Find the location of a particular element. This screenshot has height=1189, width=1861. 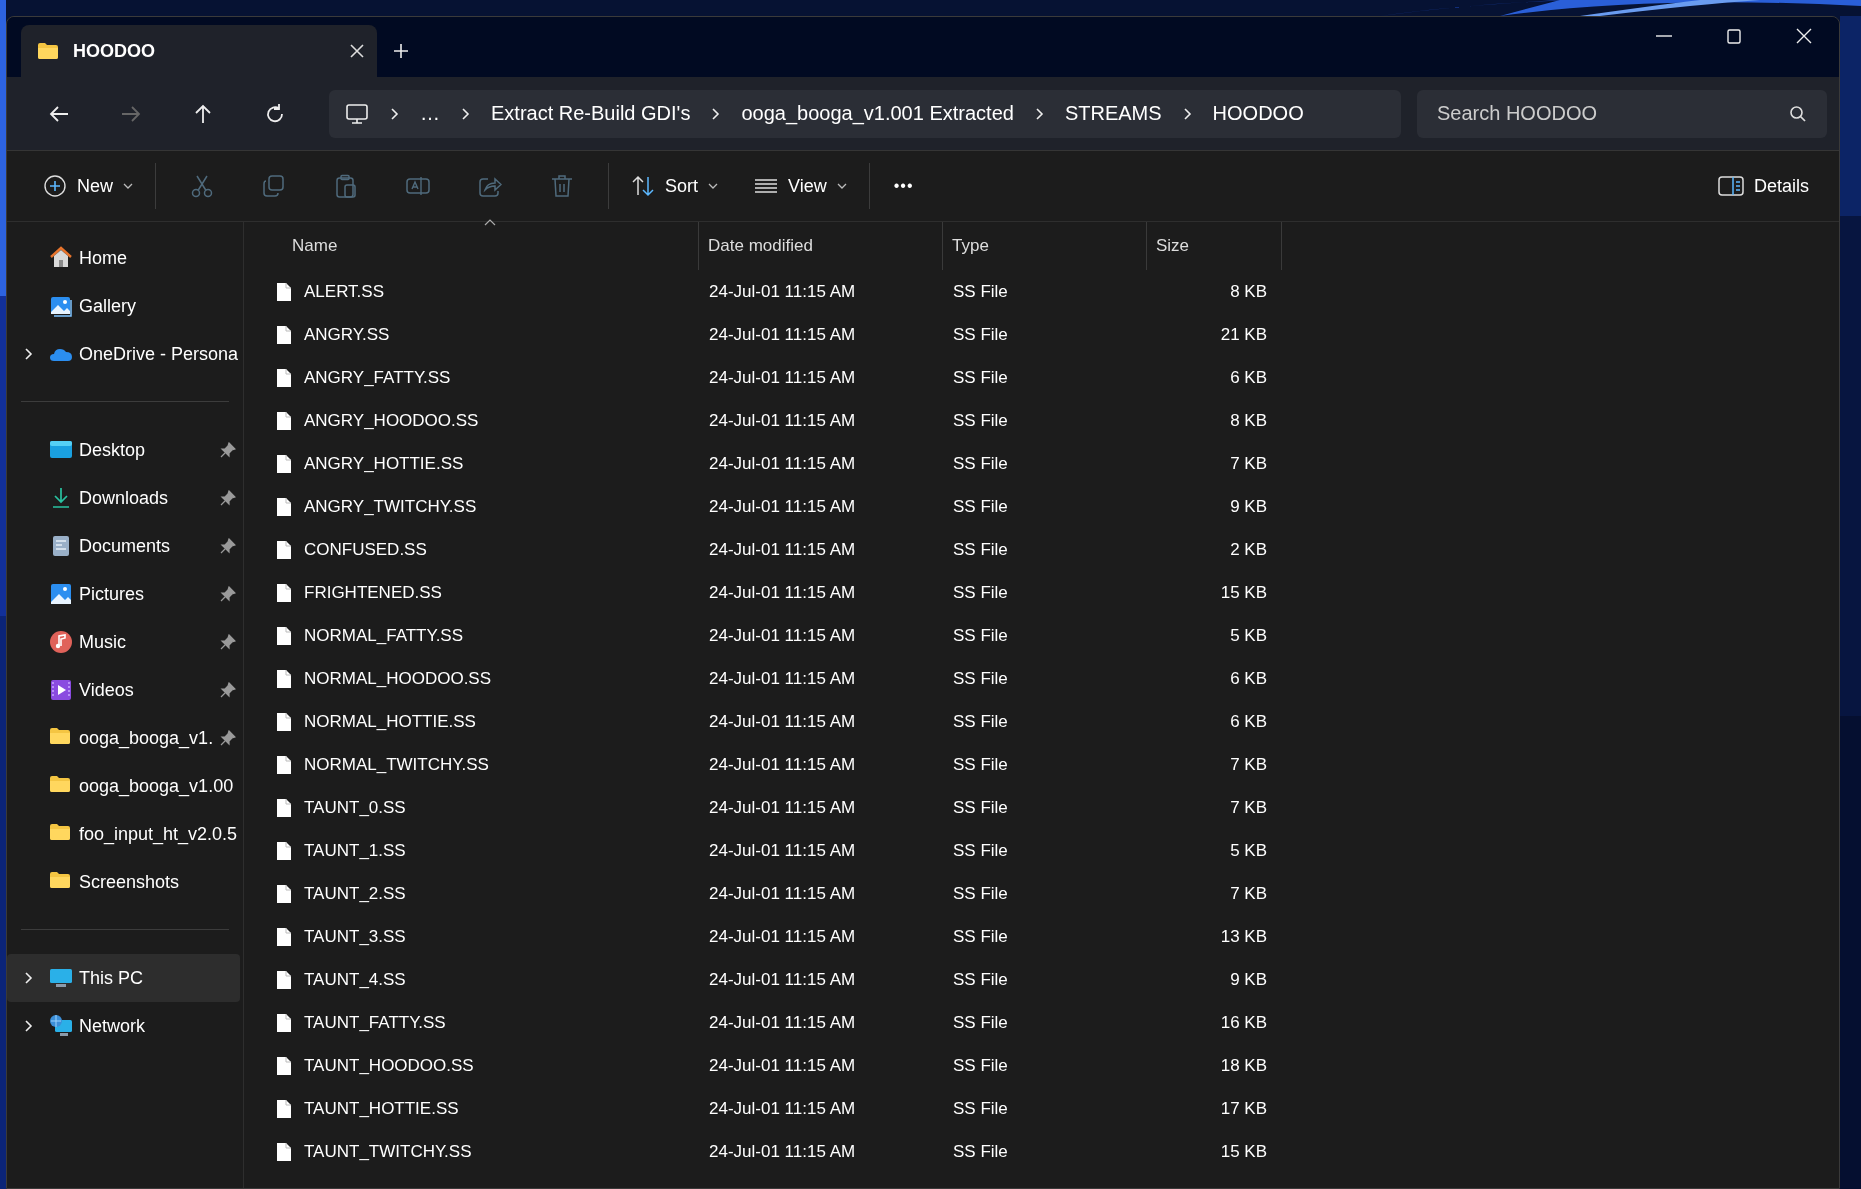

column-header: Date modified is located at coordinates (821, 246).